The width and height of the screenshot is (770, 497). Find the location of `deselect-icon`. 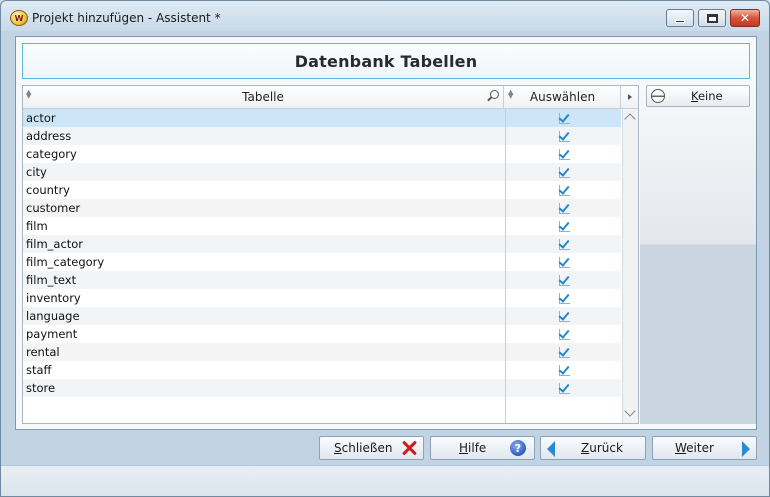

deselect-icon is located at coordinates (658, 96).